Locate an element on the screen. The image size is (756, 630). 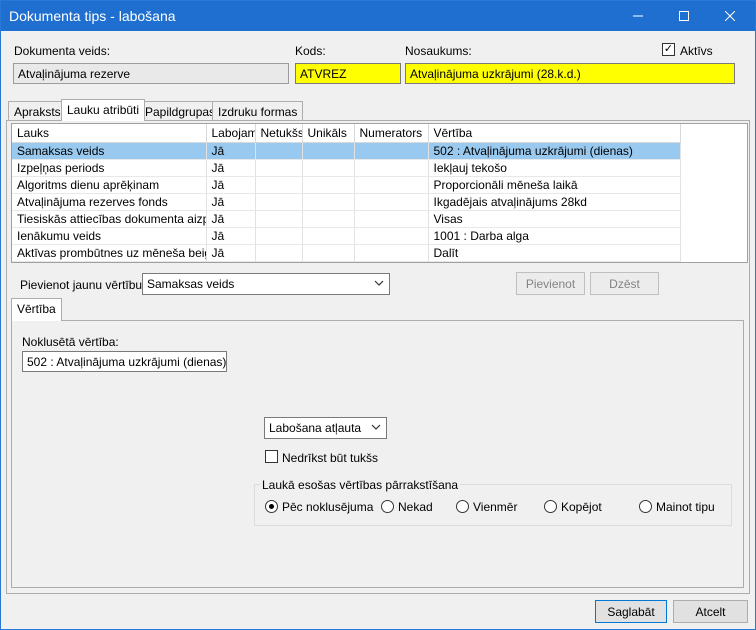
not-empty-label: Nedrīkst būt tukšs is located at coordinates (330, 458).